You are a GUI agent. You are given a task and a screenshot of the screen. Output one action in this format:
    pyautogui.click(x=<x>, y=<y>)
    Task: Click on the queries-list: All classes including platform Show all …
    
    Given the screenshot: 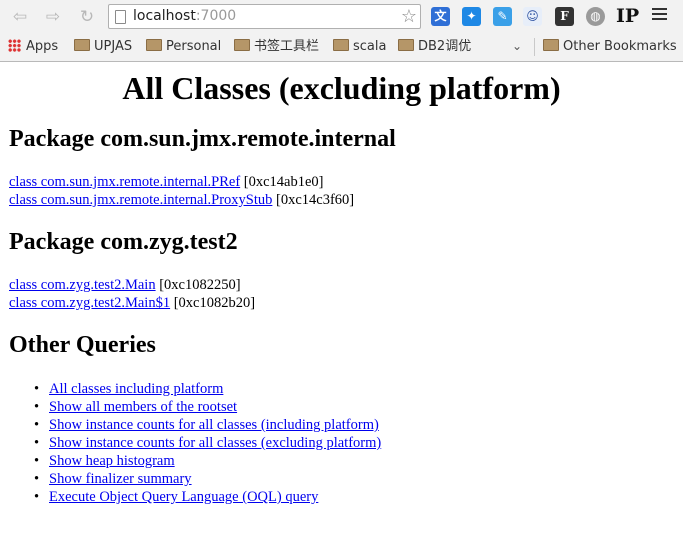 What is the action you would take?
    pyautogui.click(x=190, y=443)
    